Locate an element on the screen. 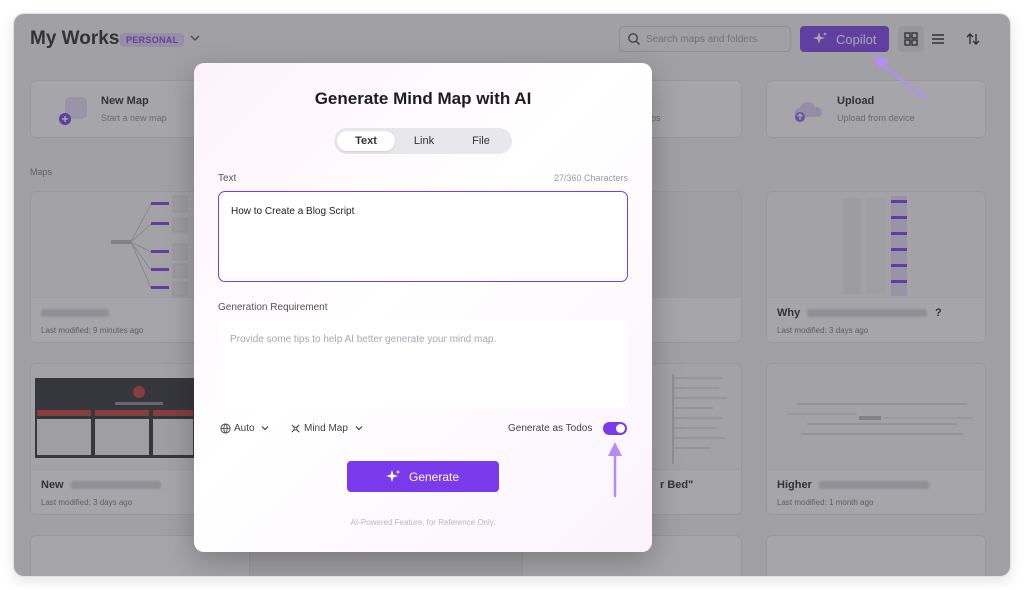  todos-toggle is located at coordinates (615, 428).